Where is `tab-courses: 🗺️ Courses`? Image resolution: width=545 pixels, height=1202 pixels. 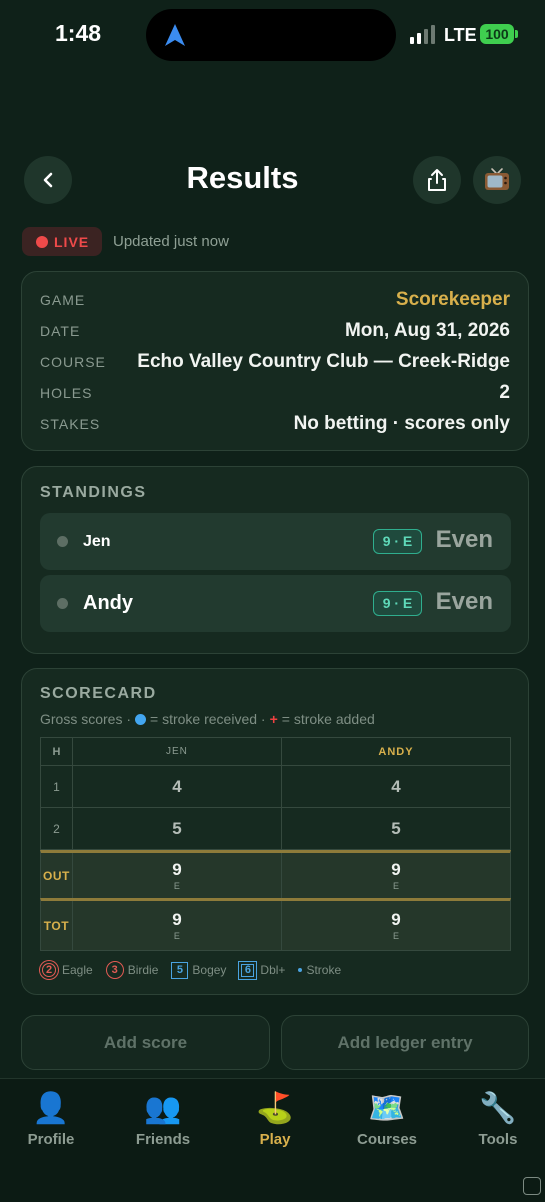
tab-courses: 🗺️ Courses is located at coordinates (387, 1119).